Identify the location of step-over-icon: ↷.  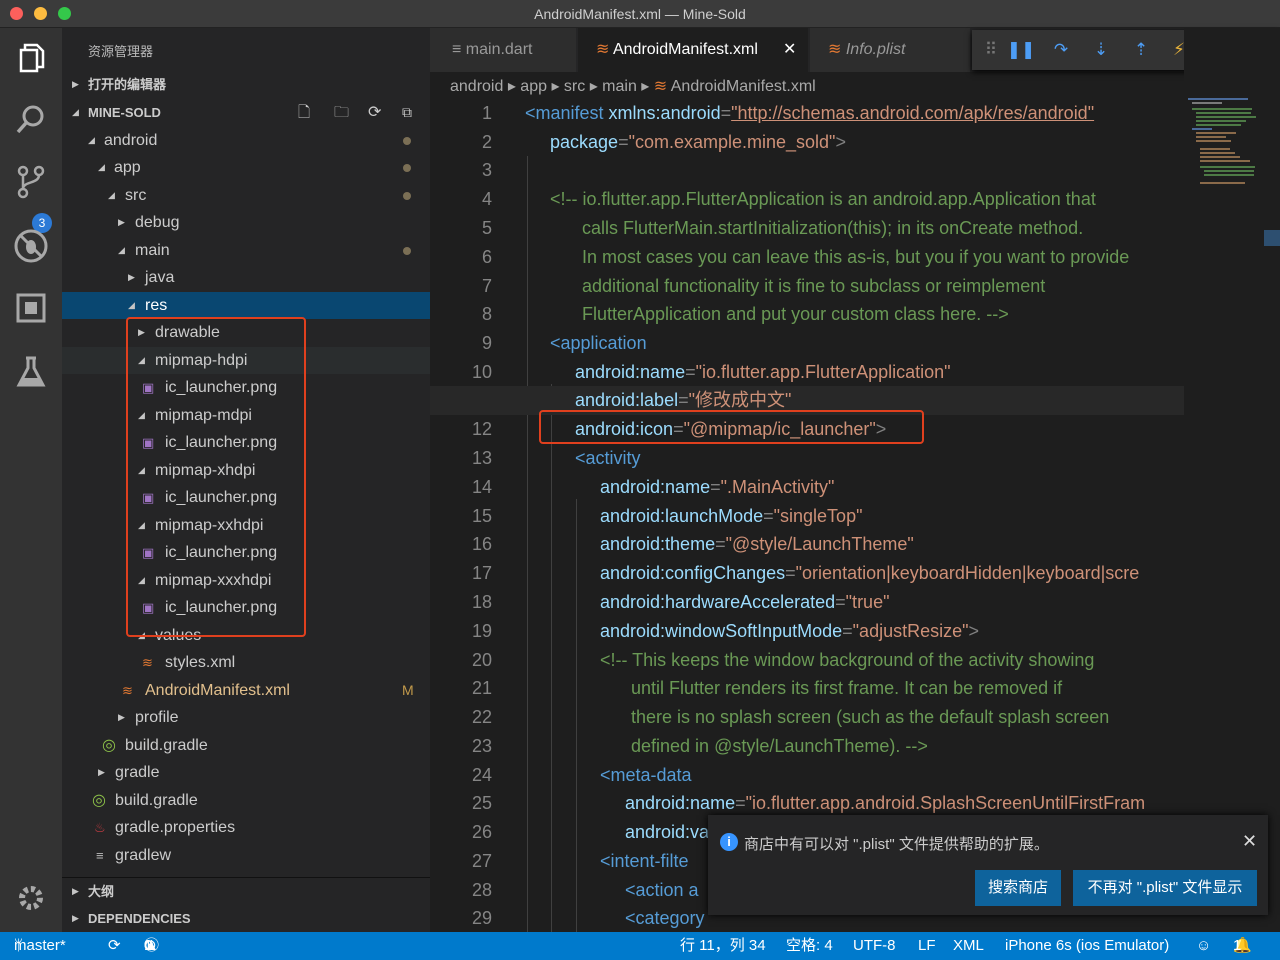
(1061, 50).